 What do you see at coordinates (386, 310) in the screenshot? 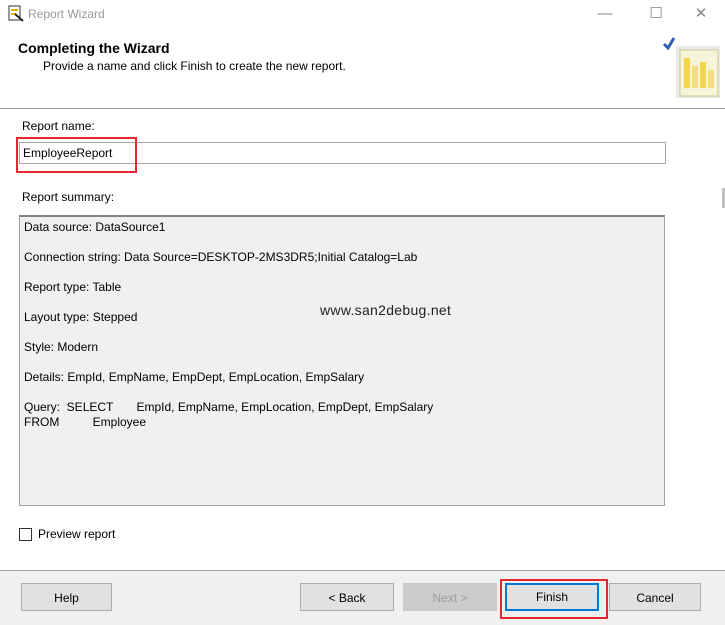
I see `watermark-text: www.san2debug.net` at bounding box center [386, 310].